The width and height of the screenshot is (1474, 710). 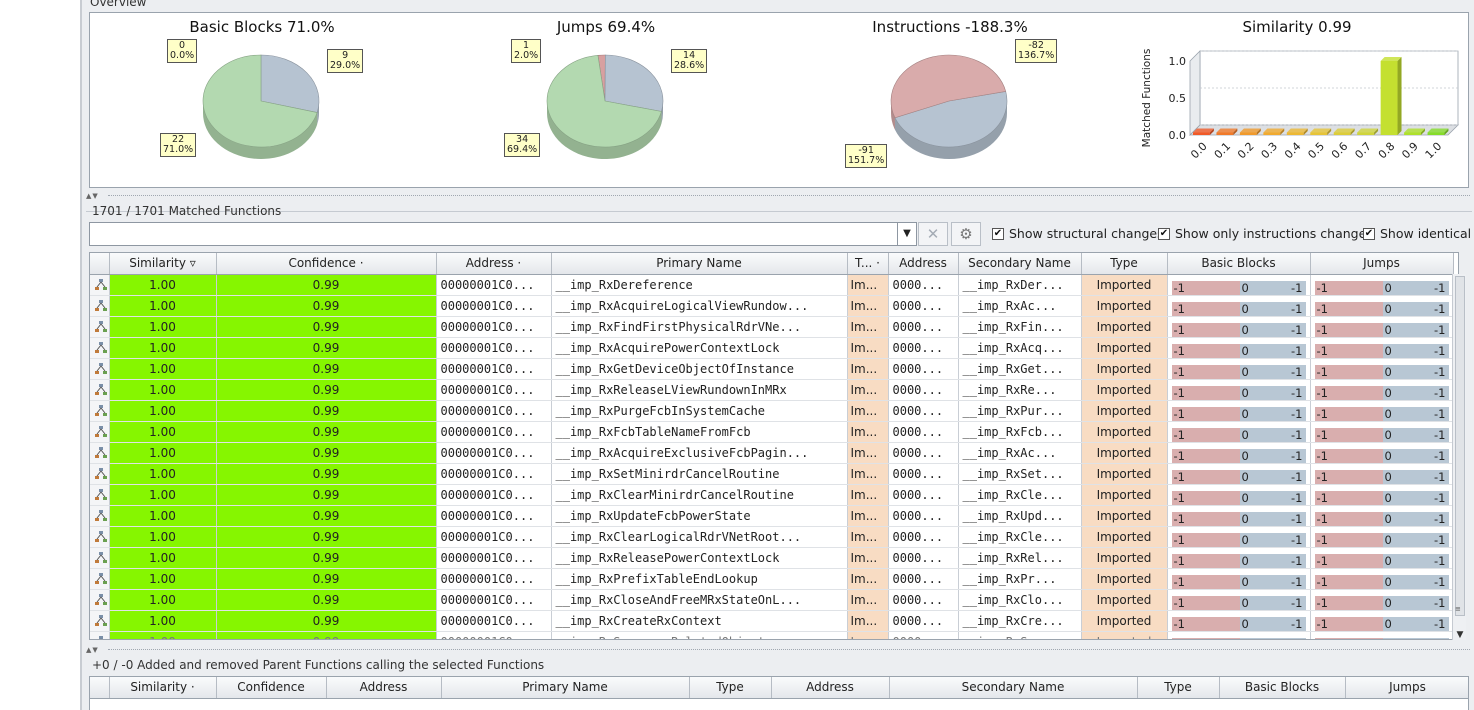 I want to click on parent-col-icon, so click(x=100, y=688).